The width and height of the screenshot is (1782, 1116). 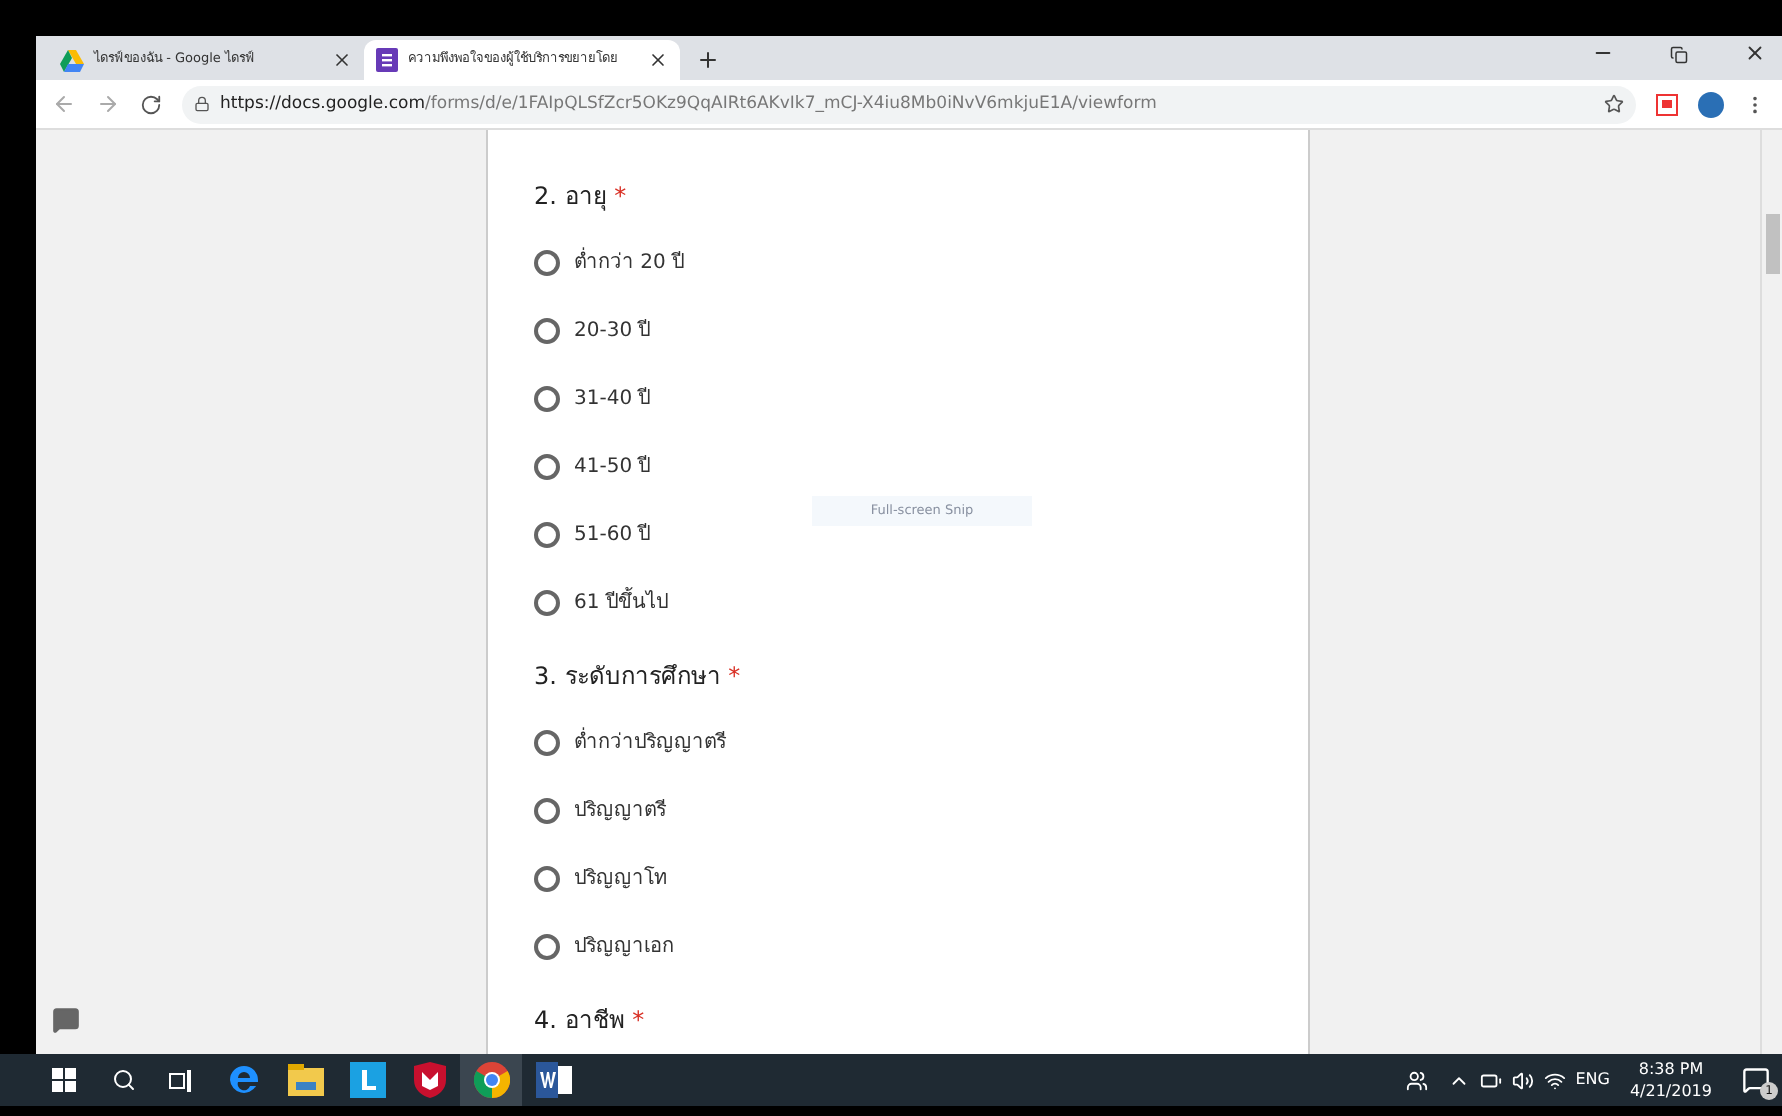 What do you see at coordinates (921, 331) in the screenshot?
I see `radio-option: 20-30 ปี` at bounding box center [921, 331].